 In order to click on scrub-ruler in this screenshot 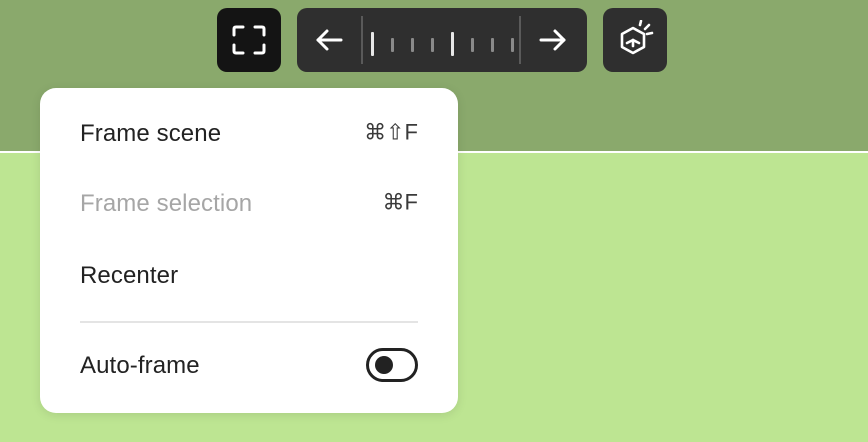, I will do `click(442, 40)`.